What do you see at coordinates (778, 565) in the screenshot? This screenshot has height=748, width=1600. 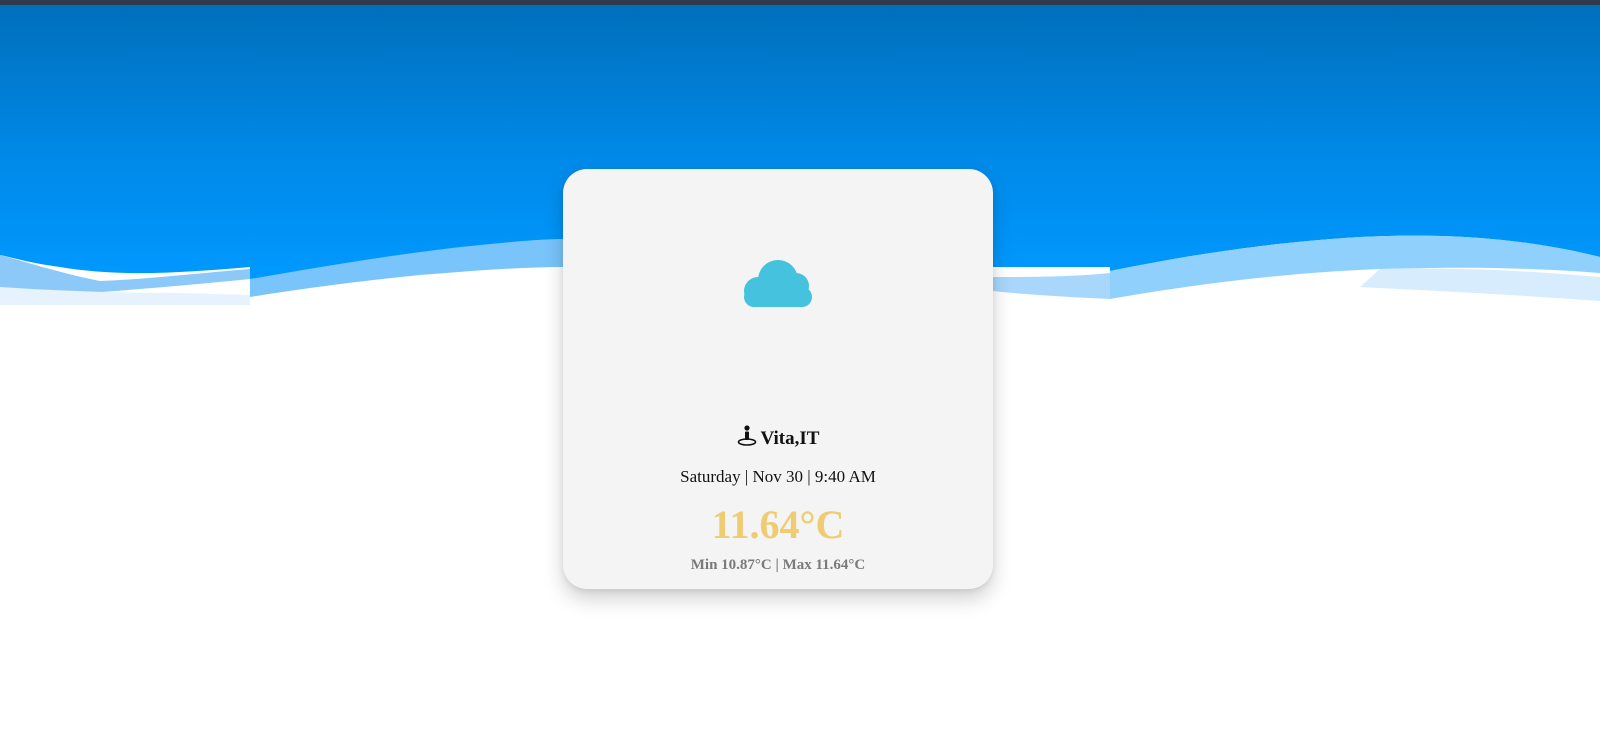 I see `min-max-temperature: Min 10.87°C | Max 11.64°C` at bounding box center [778, 565].